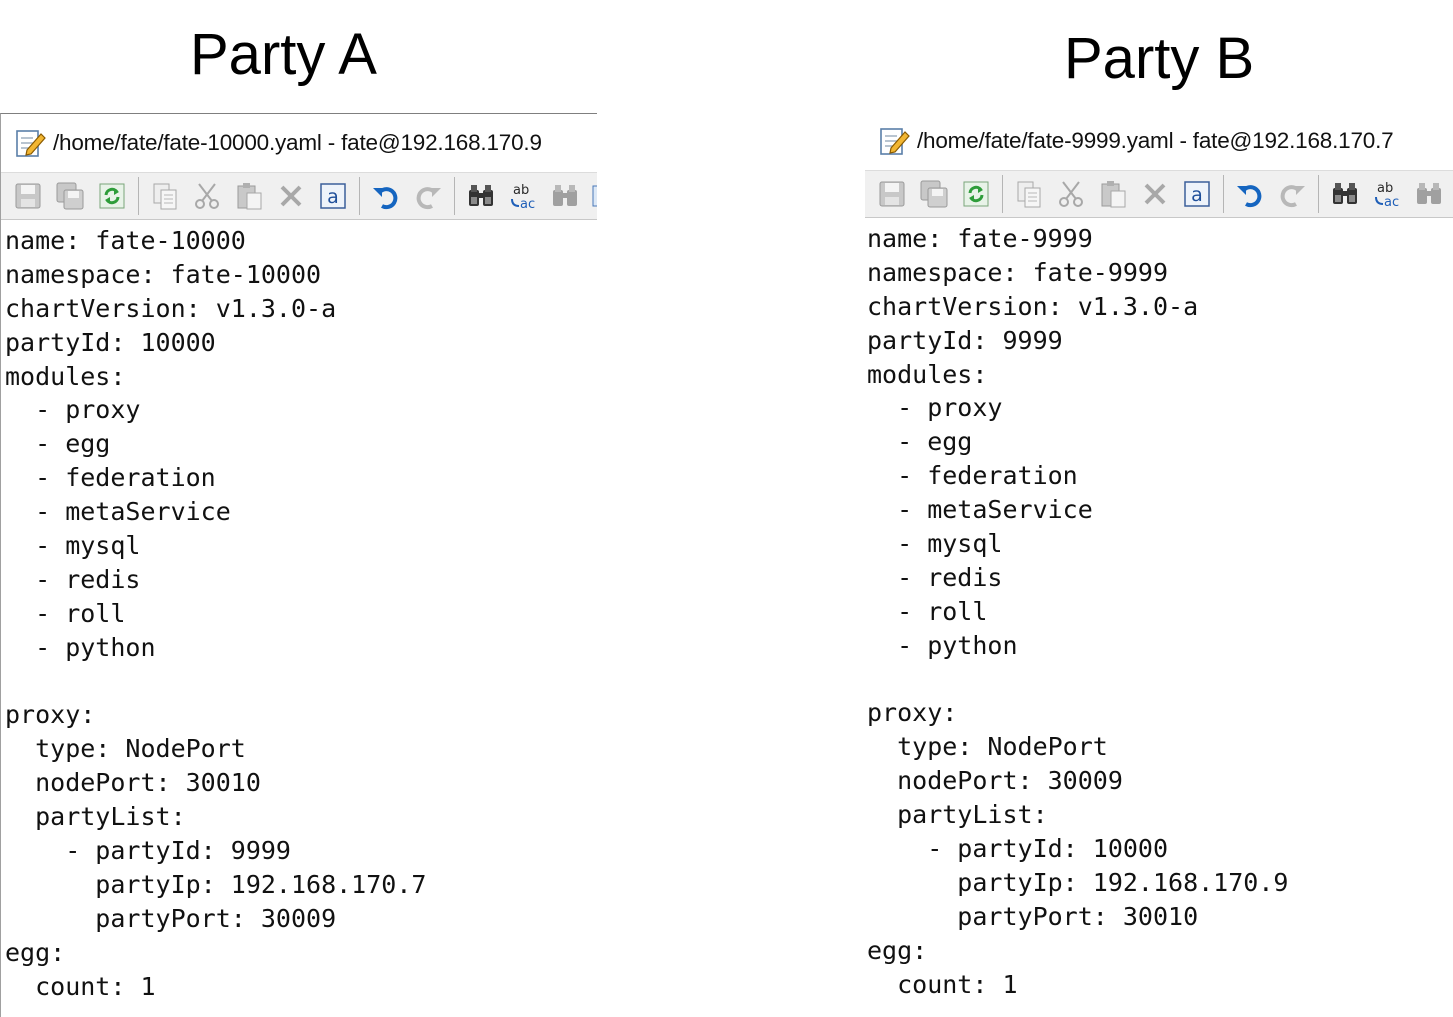 The image size is (1453, 1017). Describe the element at coordinates (591, 196) in the screenshot. I see `more-icon` at that location.